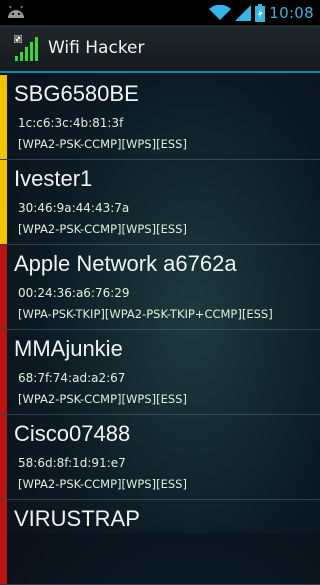  What do you see at coordinates (96, 48) in the screenshot?
I see `app-title: Wifi Hacker` at bounding box center [96, 48].